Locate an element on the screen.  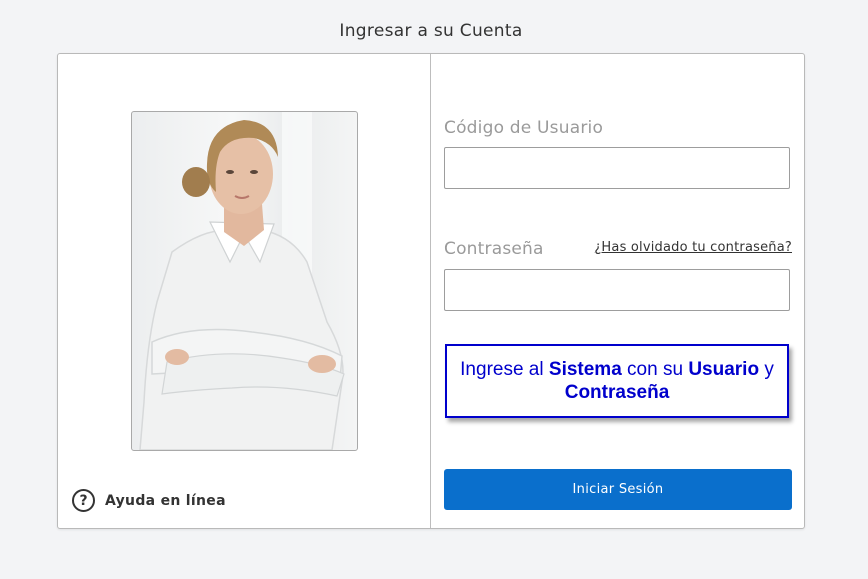
help-label: Ayuda en línea is located at coordinates (165, 500).